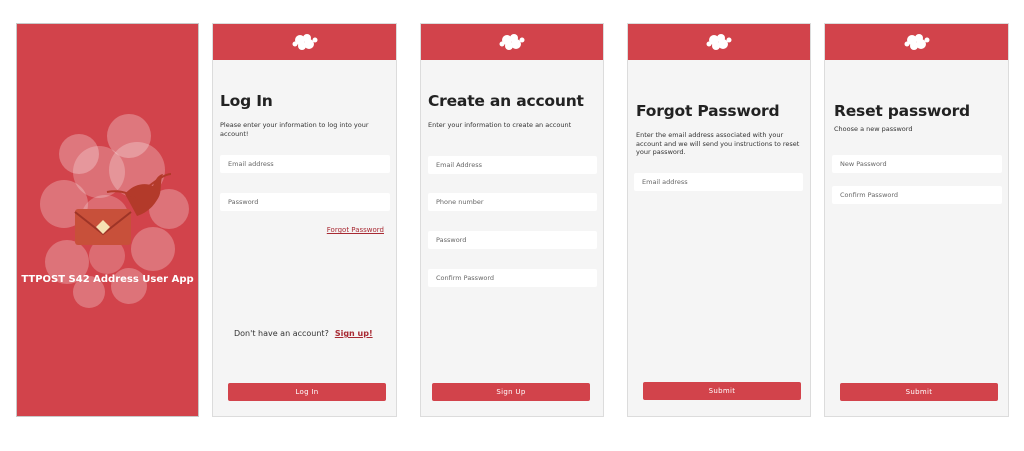 The width and height of the screenshot is (1024, 451). I want to click on page-title: Create an account, so click(506, 101).